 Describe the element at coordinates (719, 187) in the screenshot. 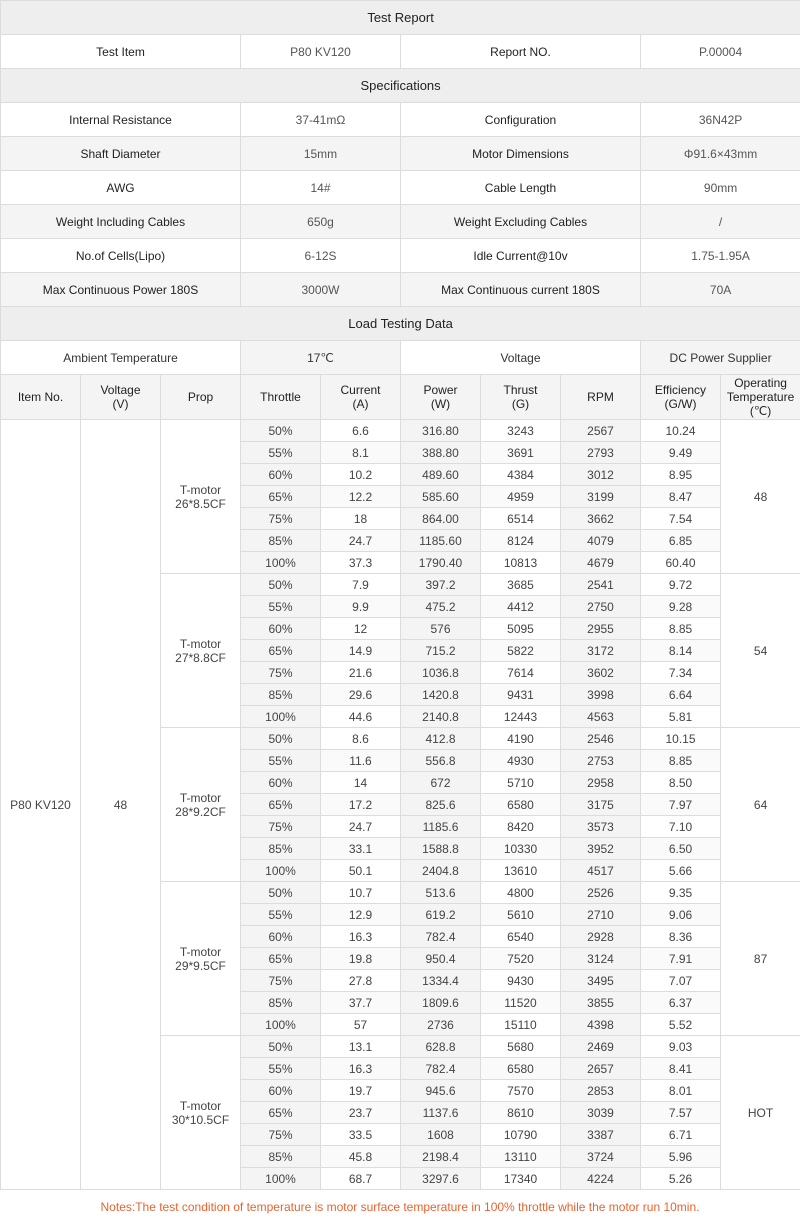

I see `spec-value: 90mm` at that location.